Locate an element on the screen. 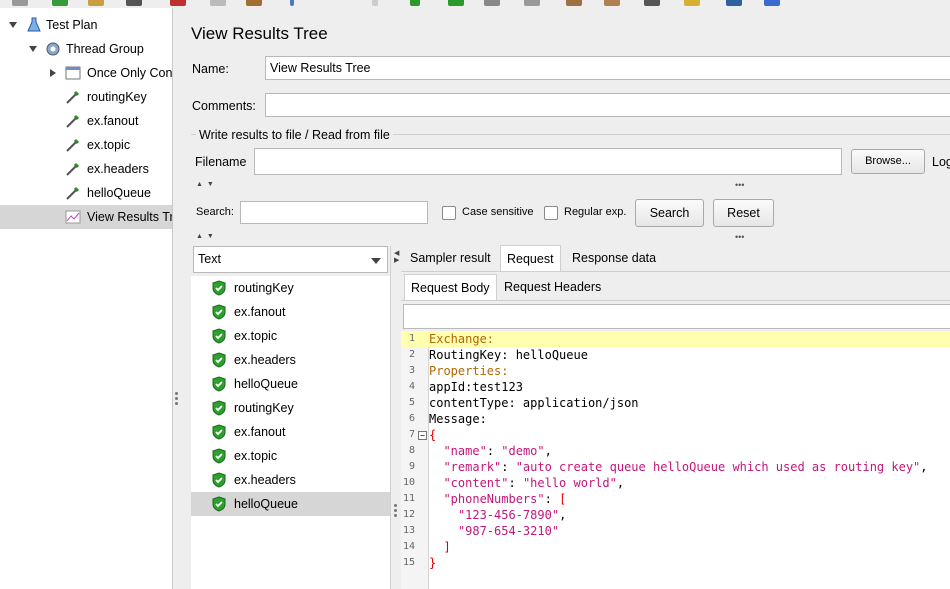 This screenshot has width=950, height=589. stop-icon is located at coordinates (492, 3).